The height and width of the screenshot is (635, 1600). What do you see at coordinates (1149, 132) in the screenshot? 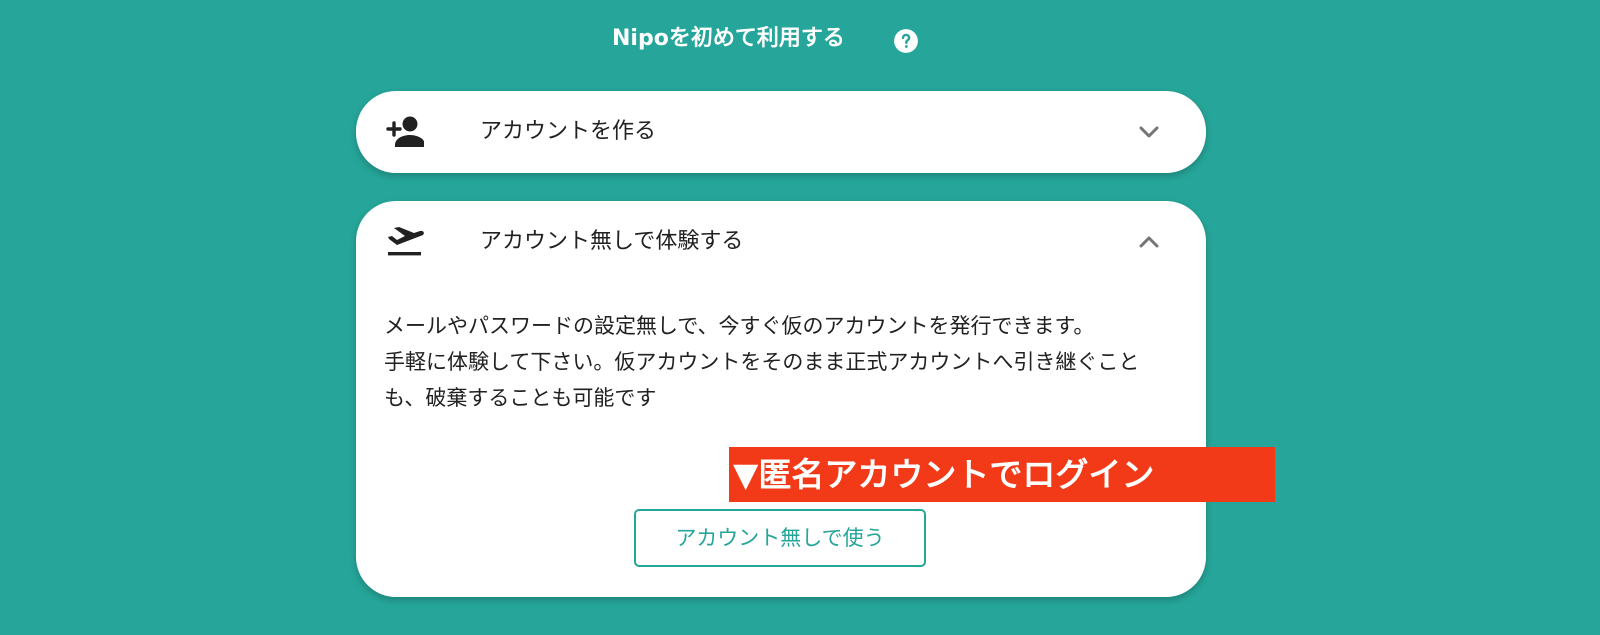
I see `chevron-down-icon` at bounding box center [1149, 132].